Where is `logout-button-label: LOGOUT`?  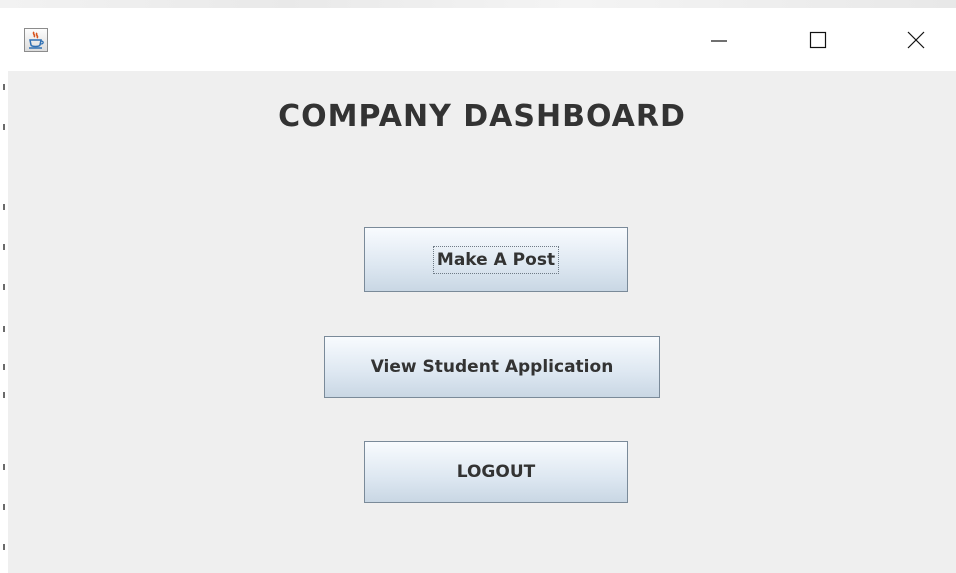 logout-button-label: LOGOUT is located at coordinates (496, 472).